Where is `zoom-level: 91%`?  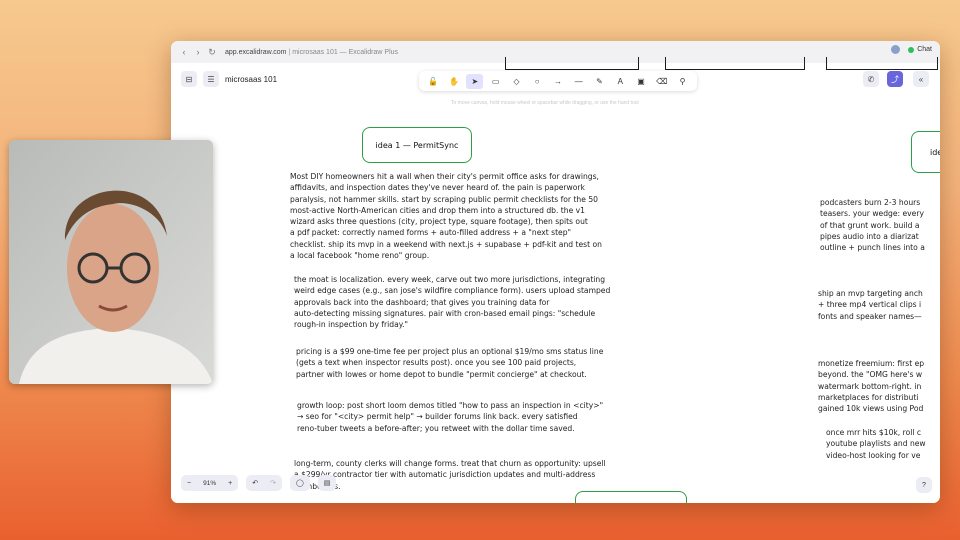
zoom-level: 91% is located at coordinates (209, 483).